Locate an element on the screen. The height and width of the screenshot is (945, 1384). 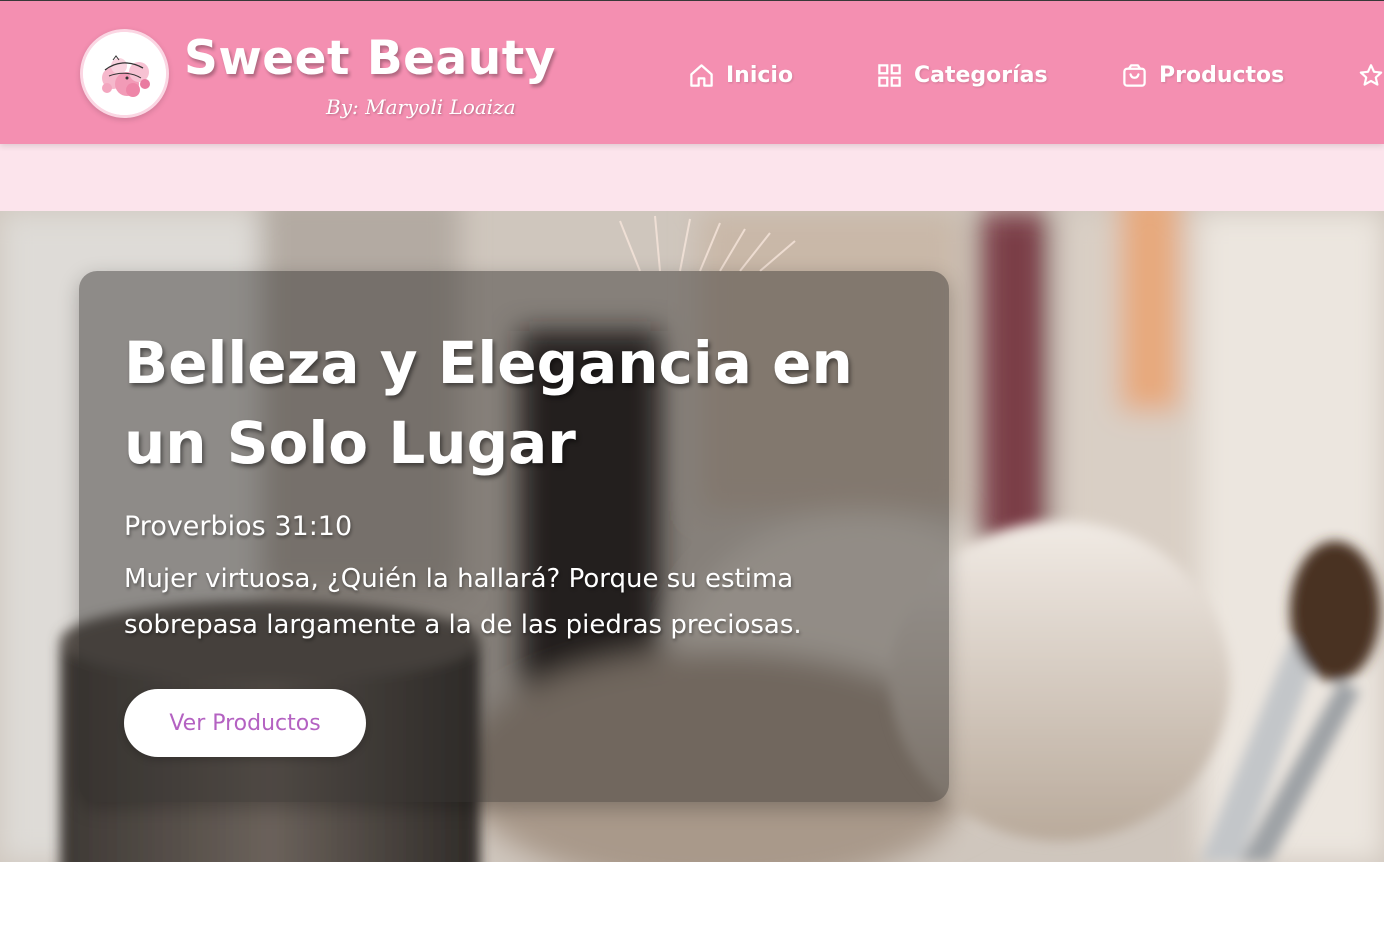
hero-title: Belleza y Elegancia en un Solo Lugar is located at coordinates (488, 403).